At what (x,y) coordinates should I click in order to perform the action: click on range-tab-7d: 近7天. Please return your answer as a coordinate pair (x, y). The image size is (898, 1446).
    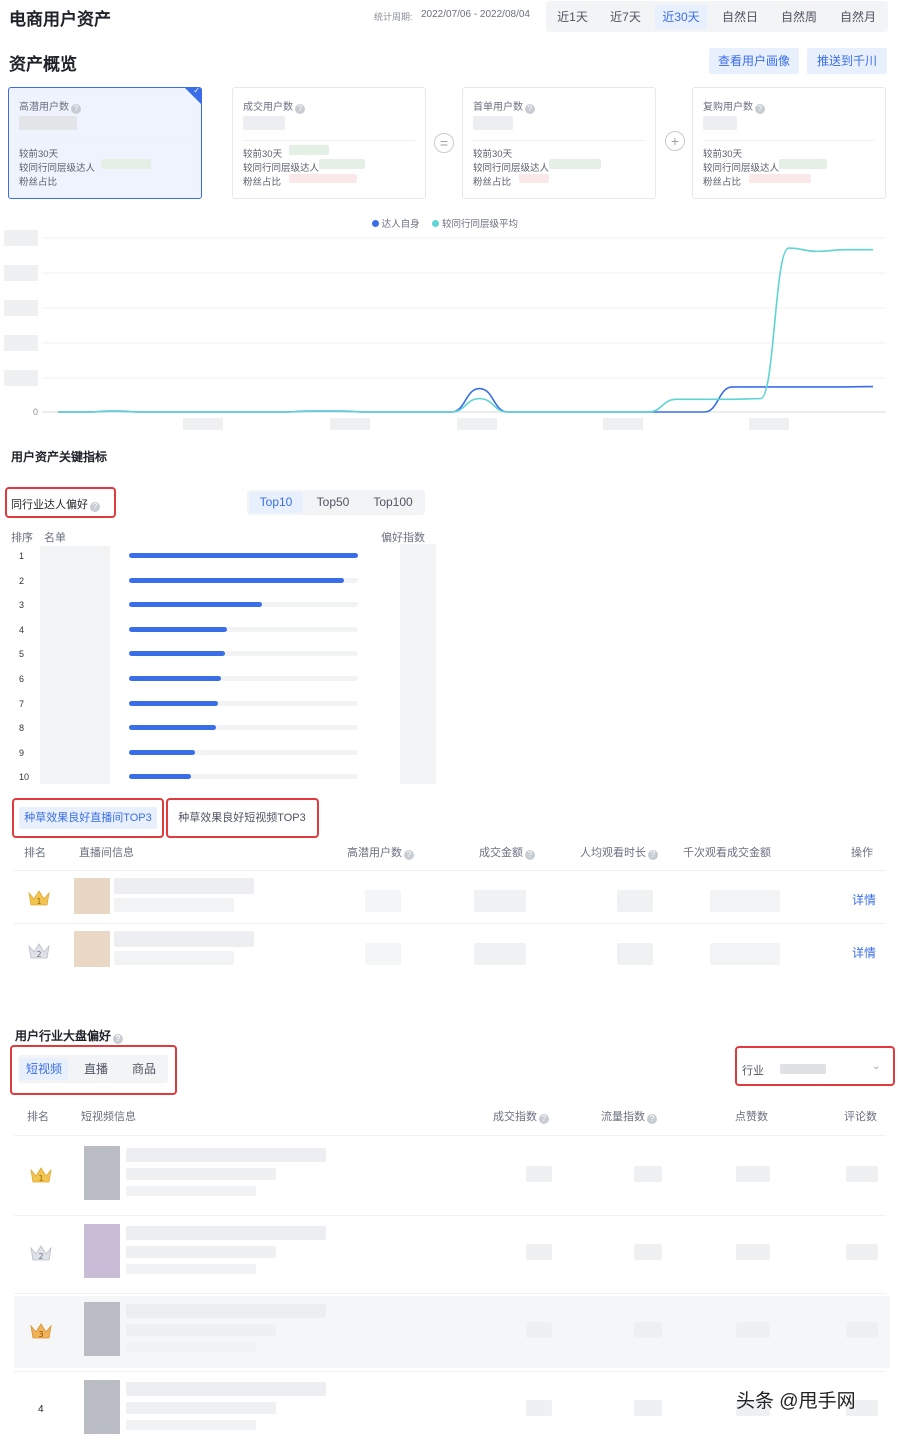
    Looking at the image, I should click on (625, 17).